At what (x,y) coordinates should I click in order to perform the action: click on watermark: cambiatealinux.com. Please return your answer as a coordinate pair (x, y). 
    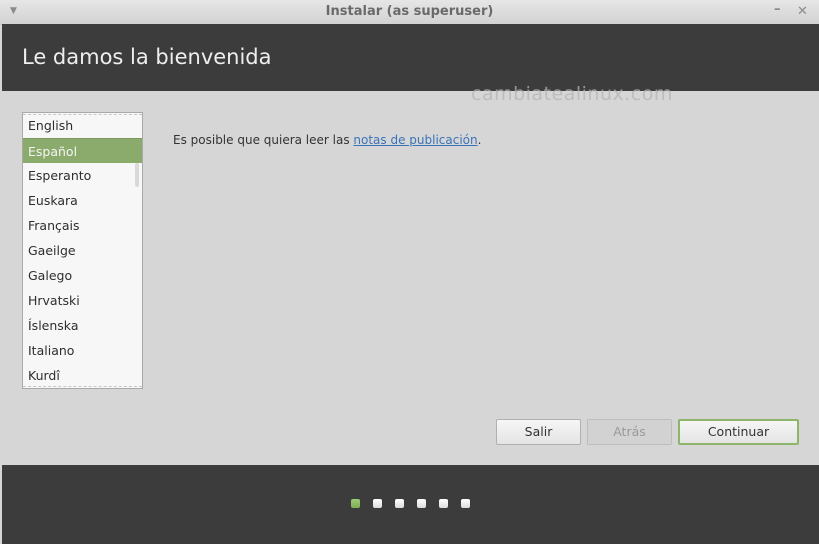
    Looking at the image, I should click on (572, 94).